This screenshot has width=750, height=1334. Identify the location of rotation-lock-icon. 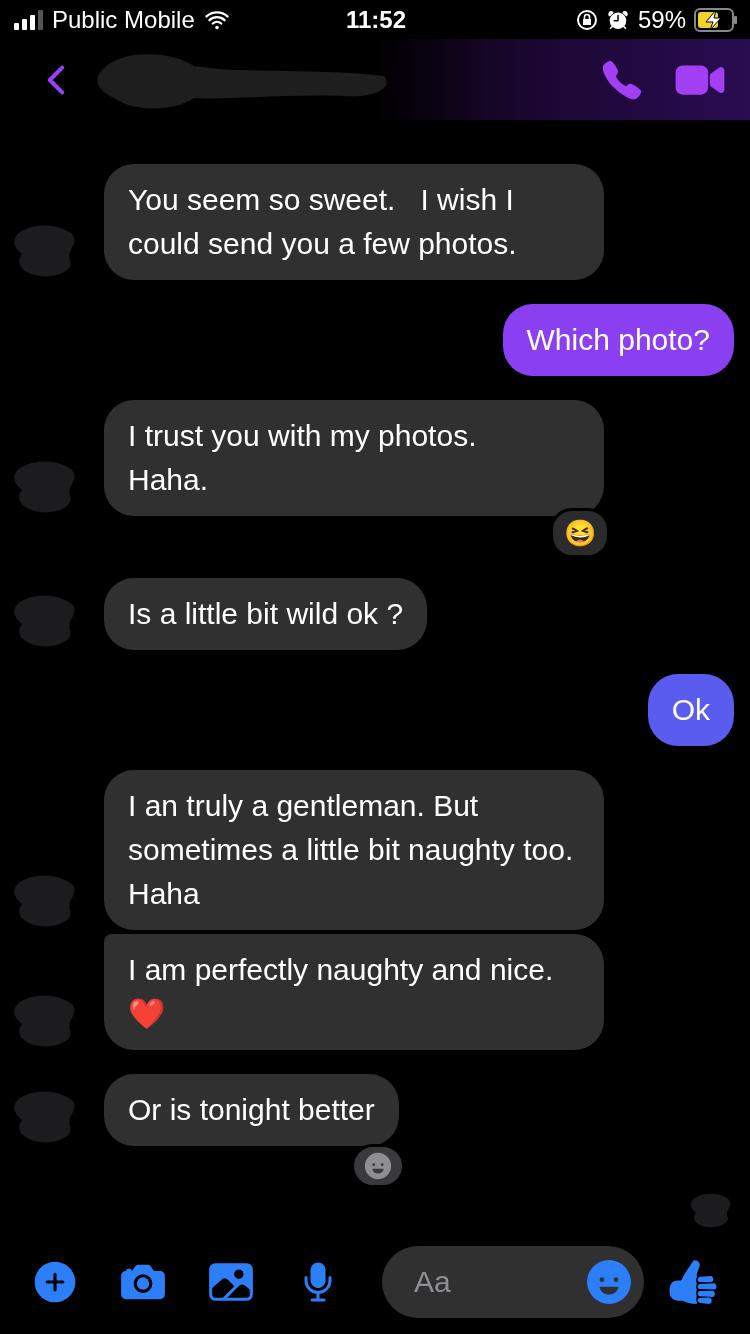
(586, 19).